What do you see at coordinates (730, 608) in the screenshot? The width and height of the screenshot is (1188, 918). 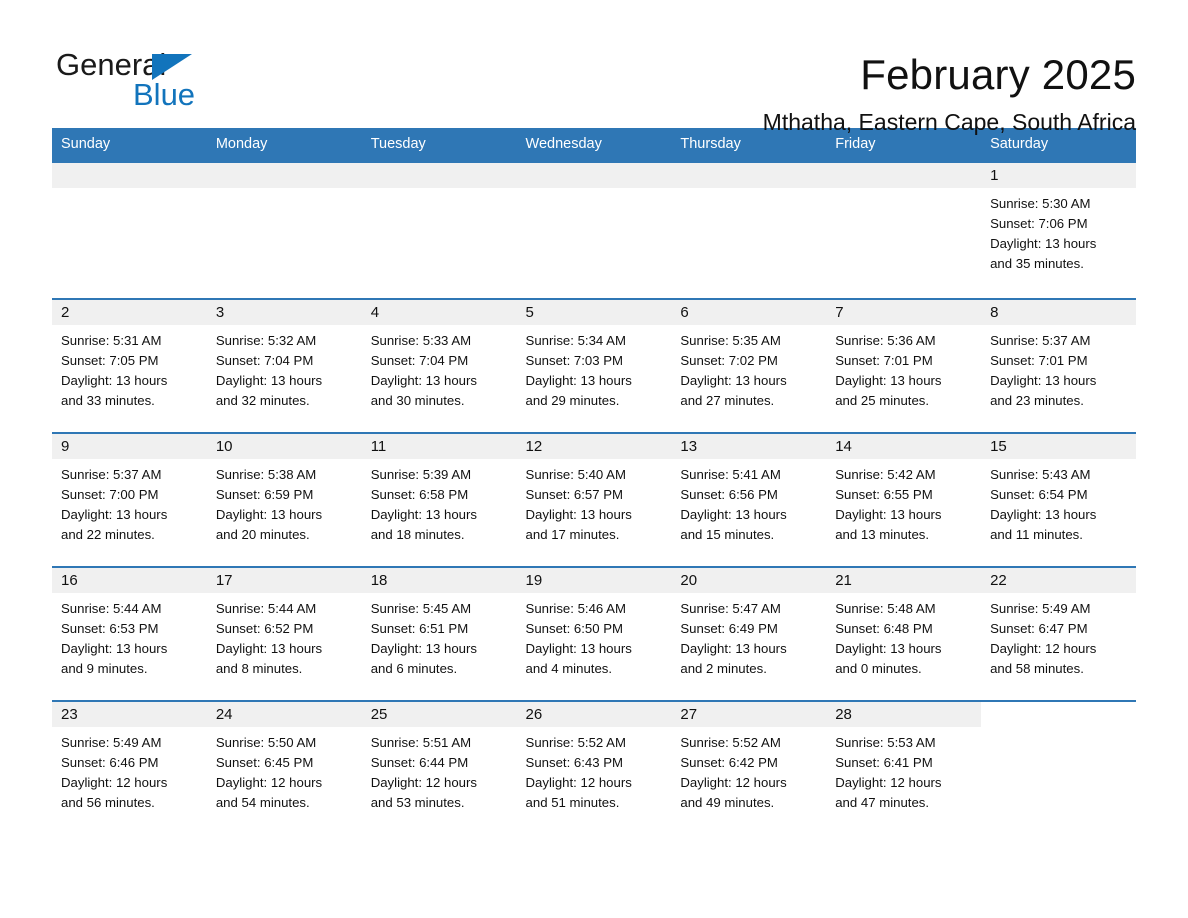 I see `sunrise-text: Sunrise: 5:47 AM` at bounding box center [730, 608].